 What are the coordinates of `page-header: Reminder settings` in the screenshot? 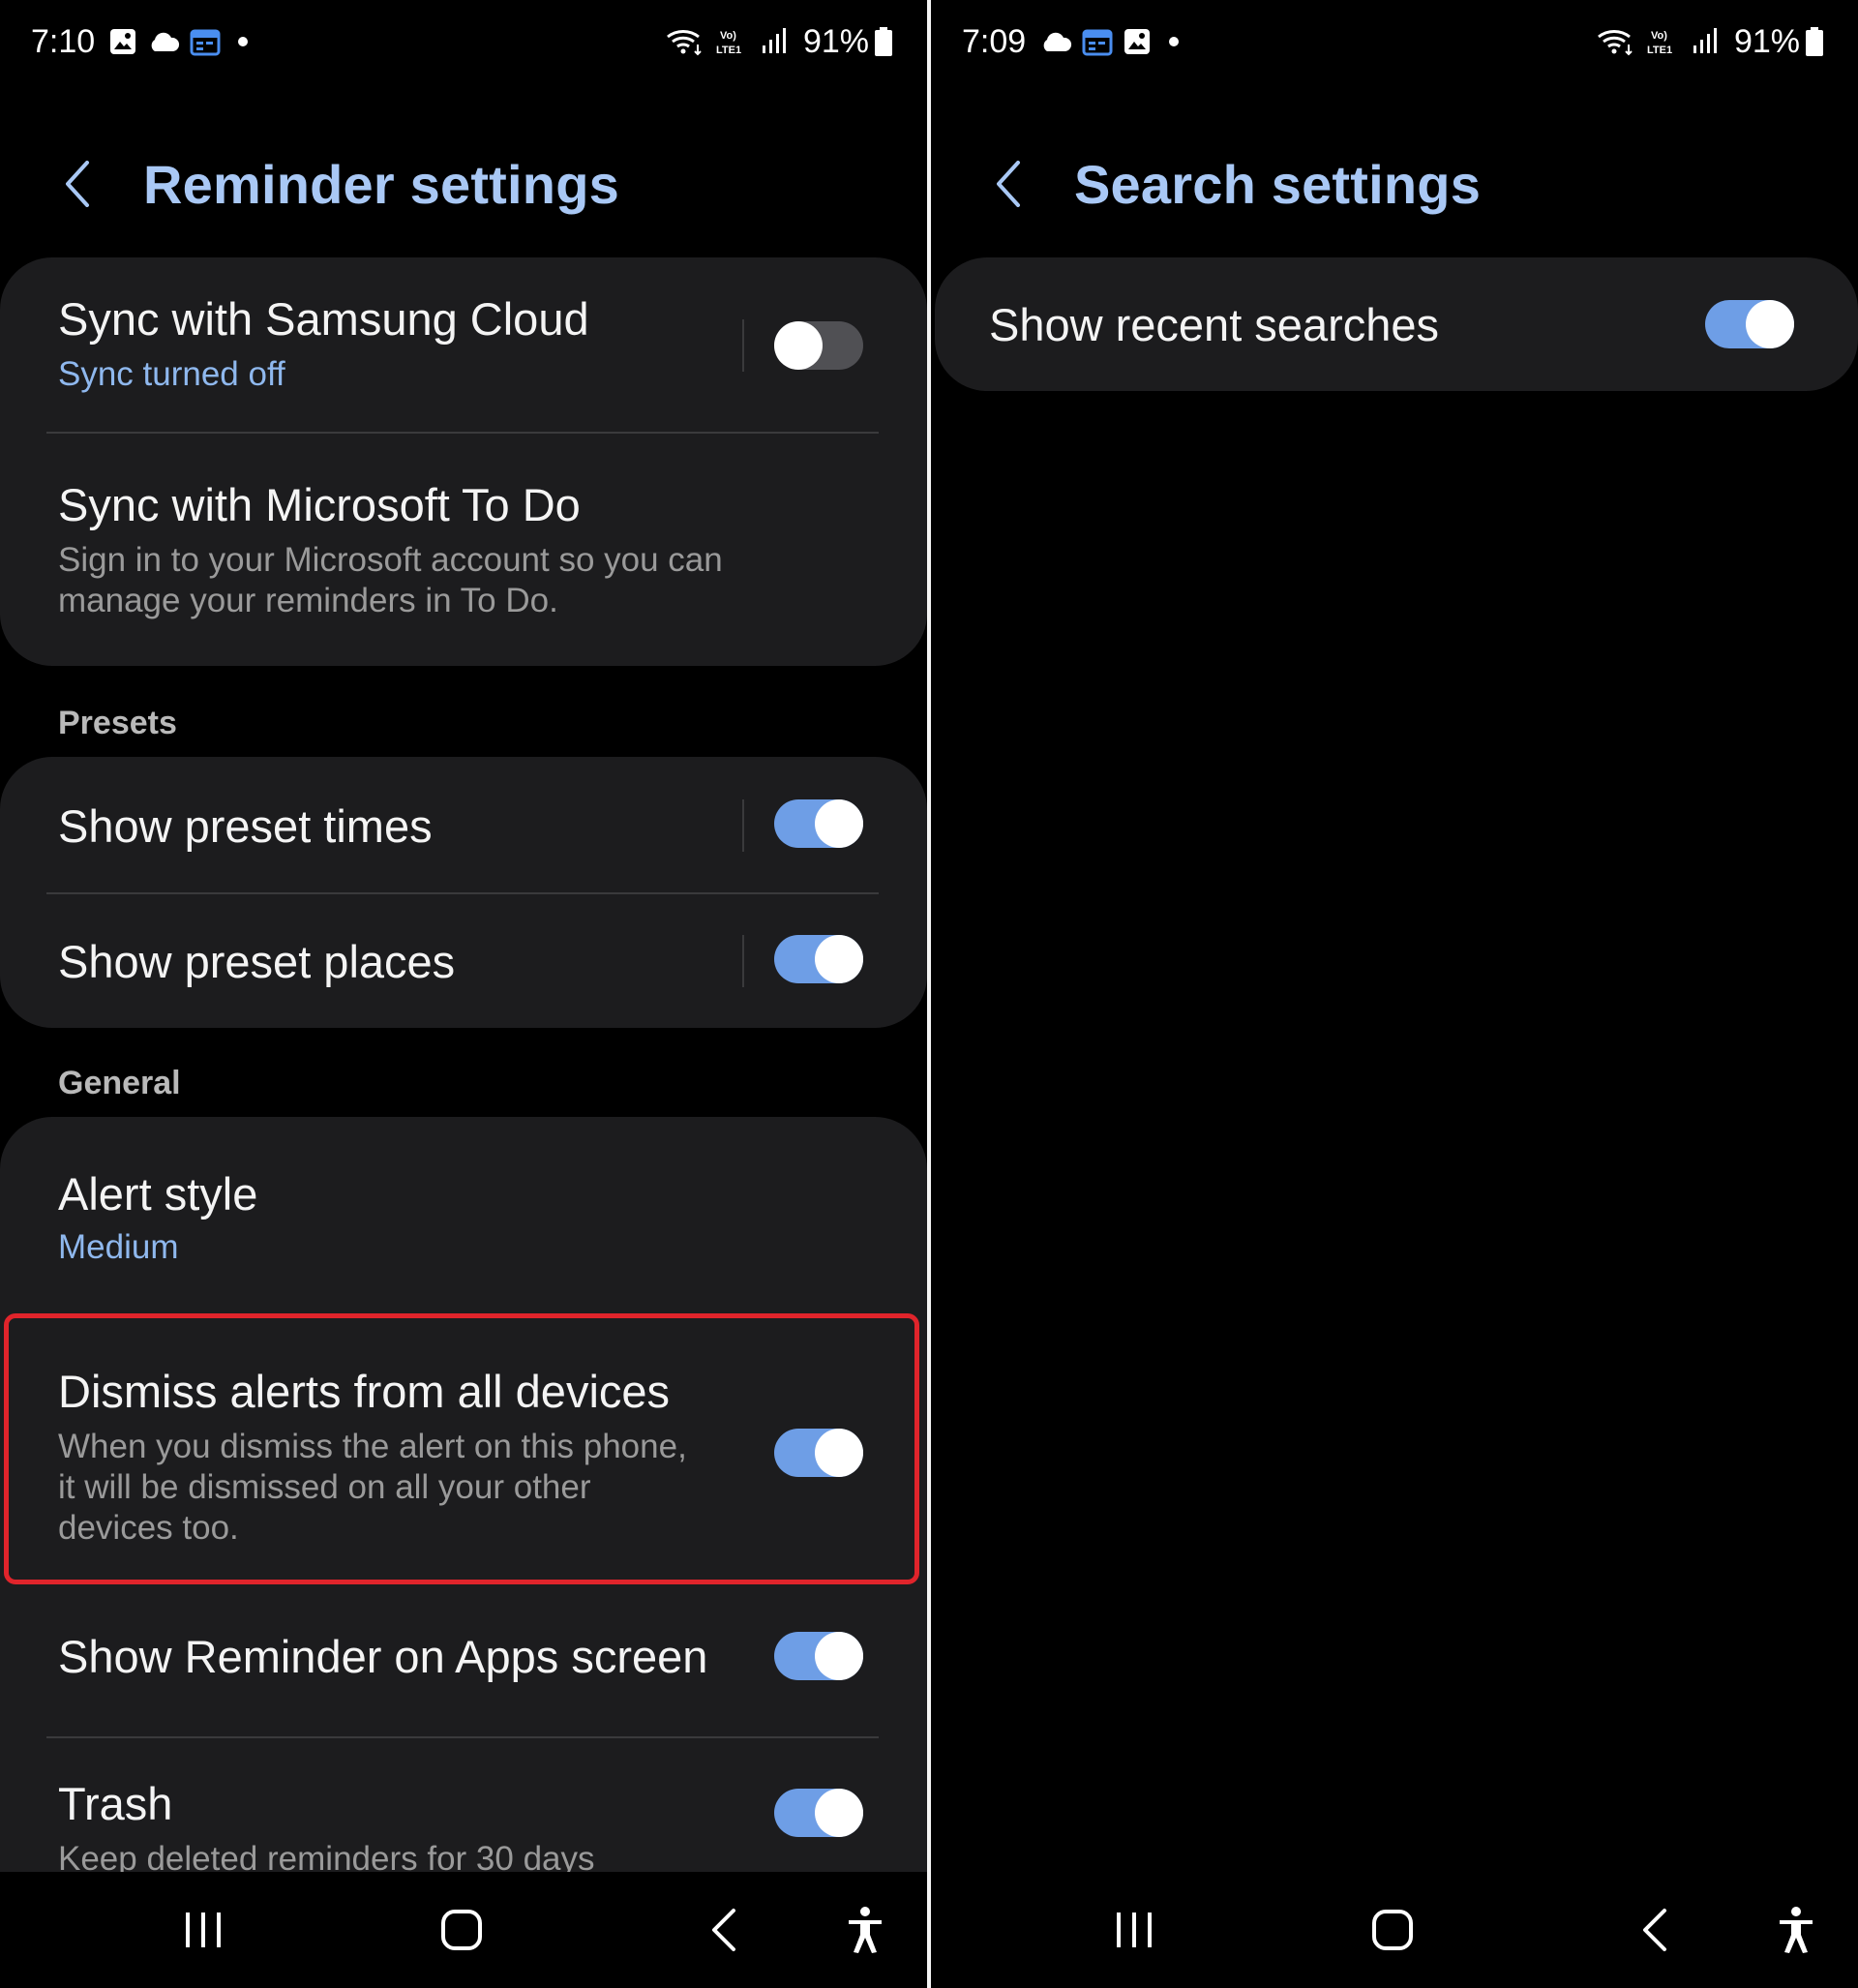 It's located at (338, 184).